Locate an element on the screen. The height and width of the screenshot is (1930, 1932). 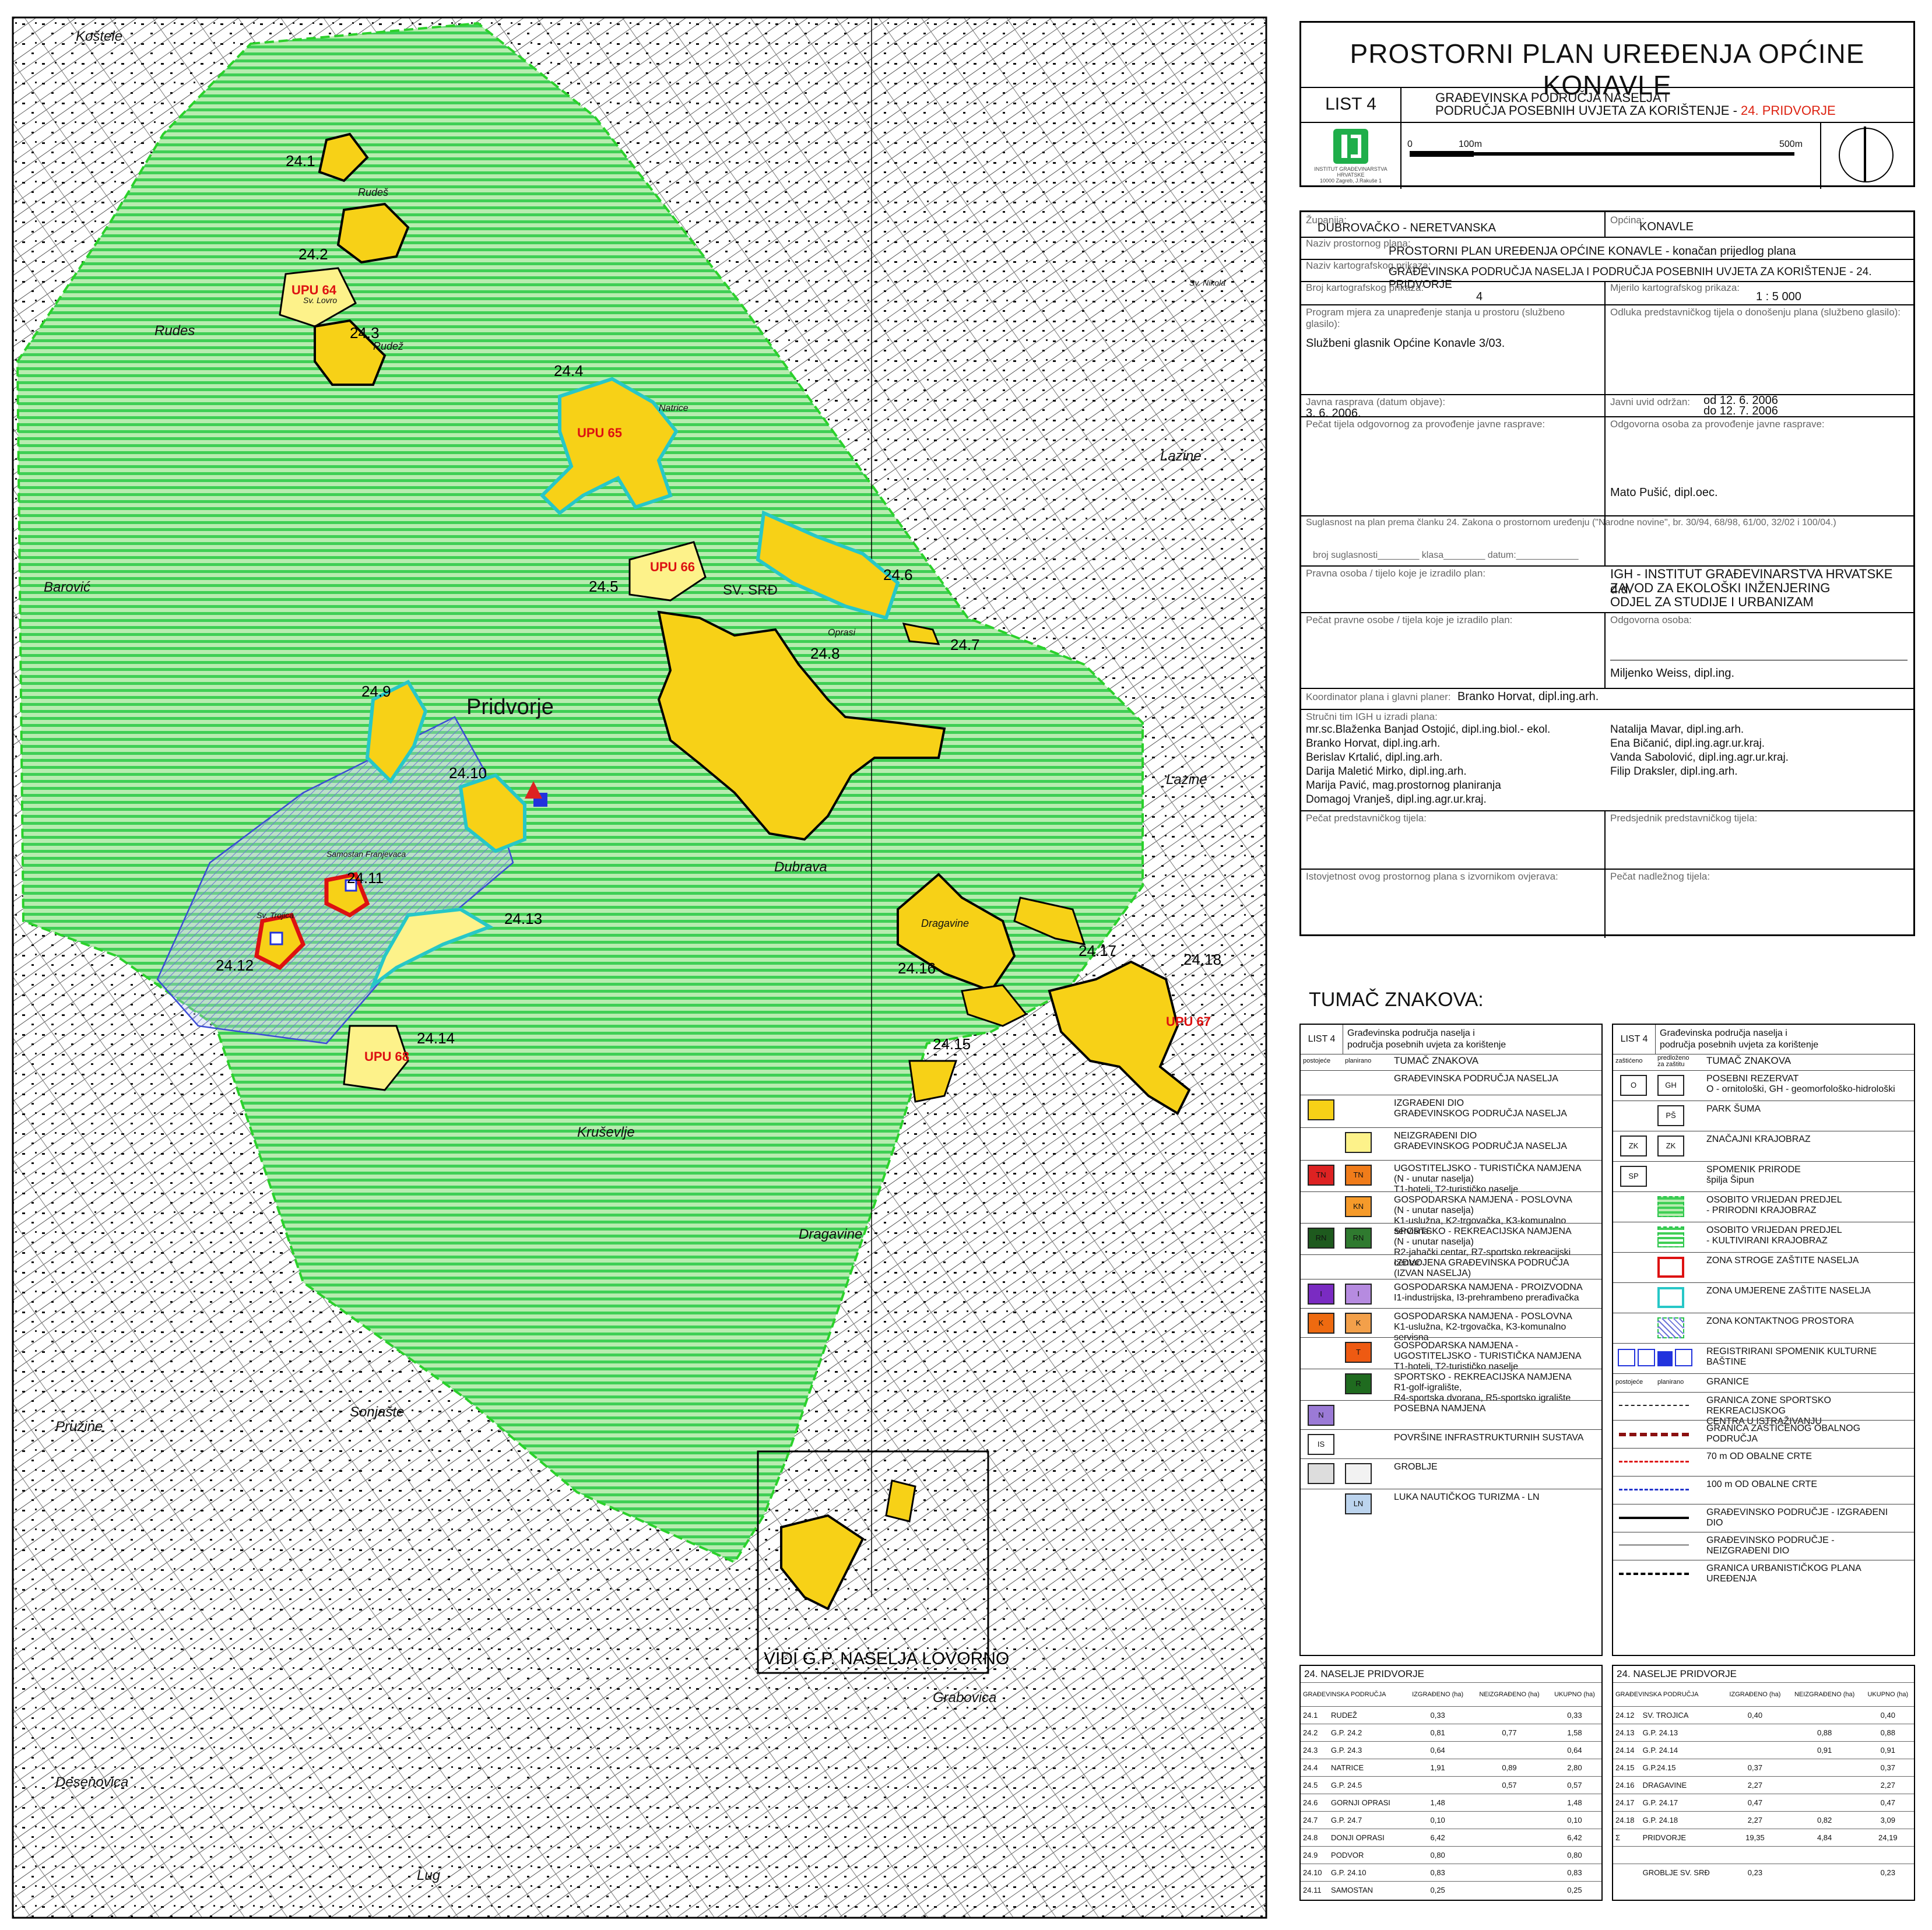
legend-label: ZNAČAJNI KRAJOBRAZ is located at coordinates (1758, 1139).